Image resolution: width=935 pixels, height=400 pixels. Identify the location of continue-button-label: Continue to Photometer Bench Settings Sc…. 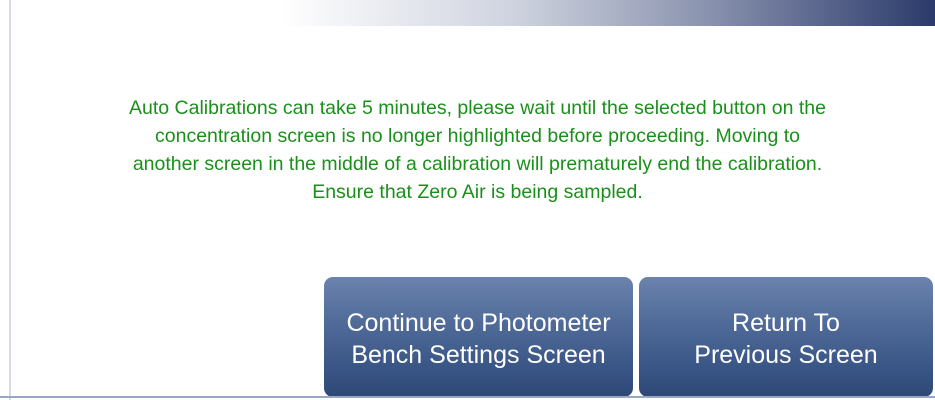
(478, 339).